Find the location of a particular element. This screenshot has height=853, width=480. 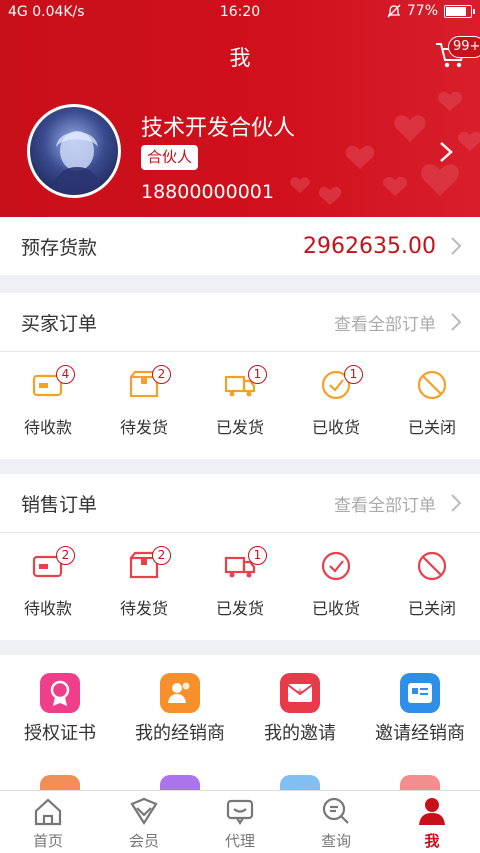

mute-icon is located at coordinates (394, 11).